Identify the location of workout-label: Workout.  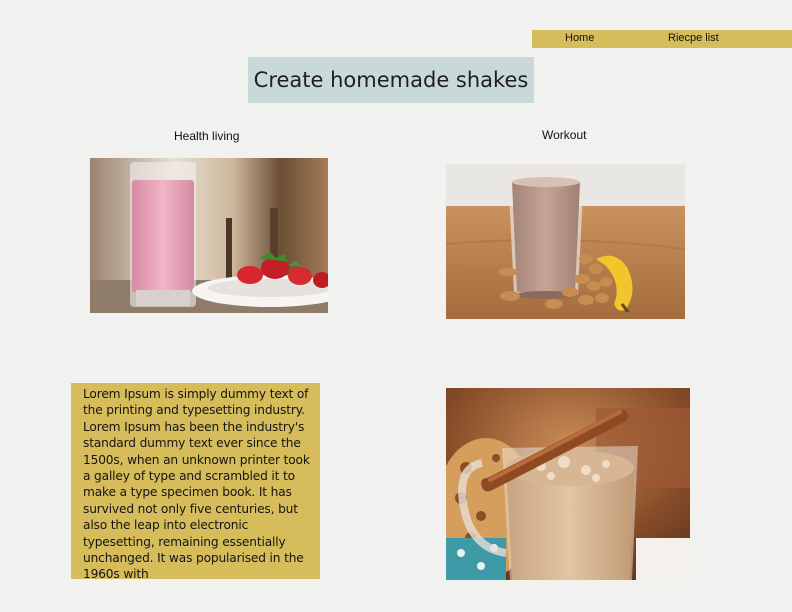
(564, 135).